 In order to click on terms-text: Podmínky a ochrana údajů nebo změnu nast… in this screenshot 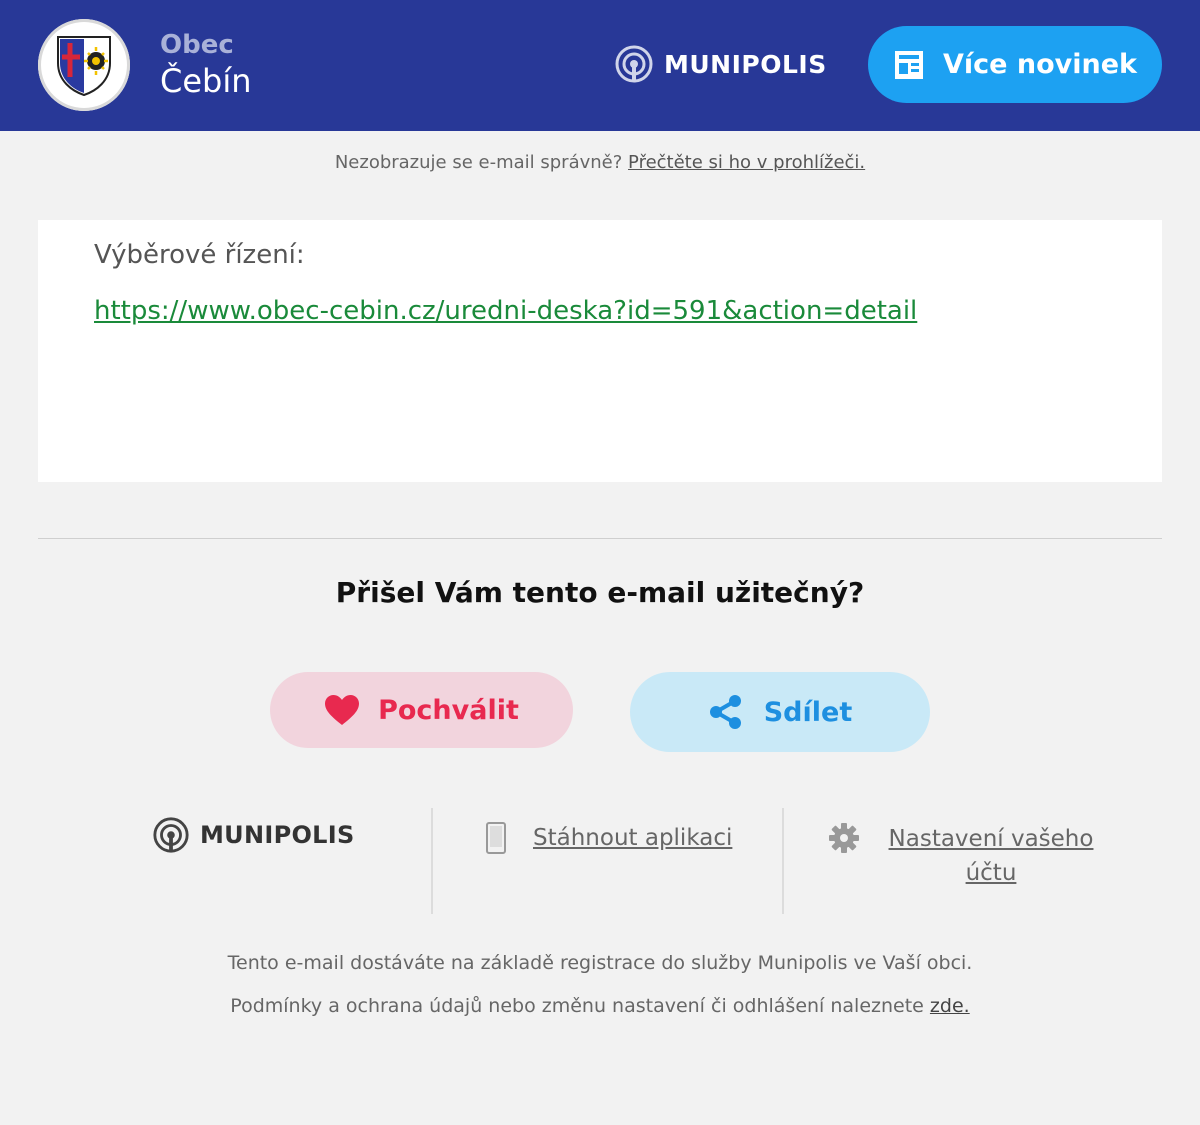, I will do `click(577, 1006)`.